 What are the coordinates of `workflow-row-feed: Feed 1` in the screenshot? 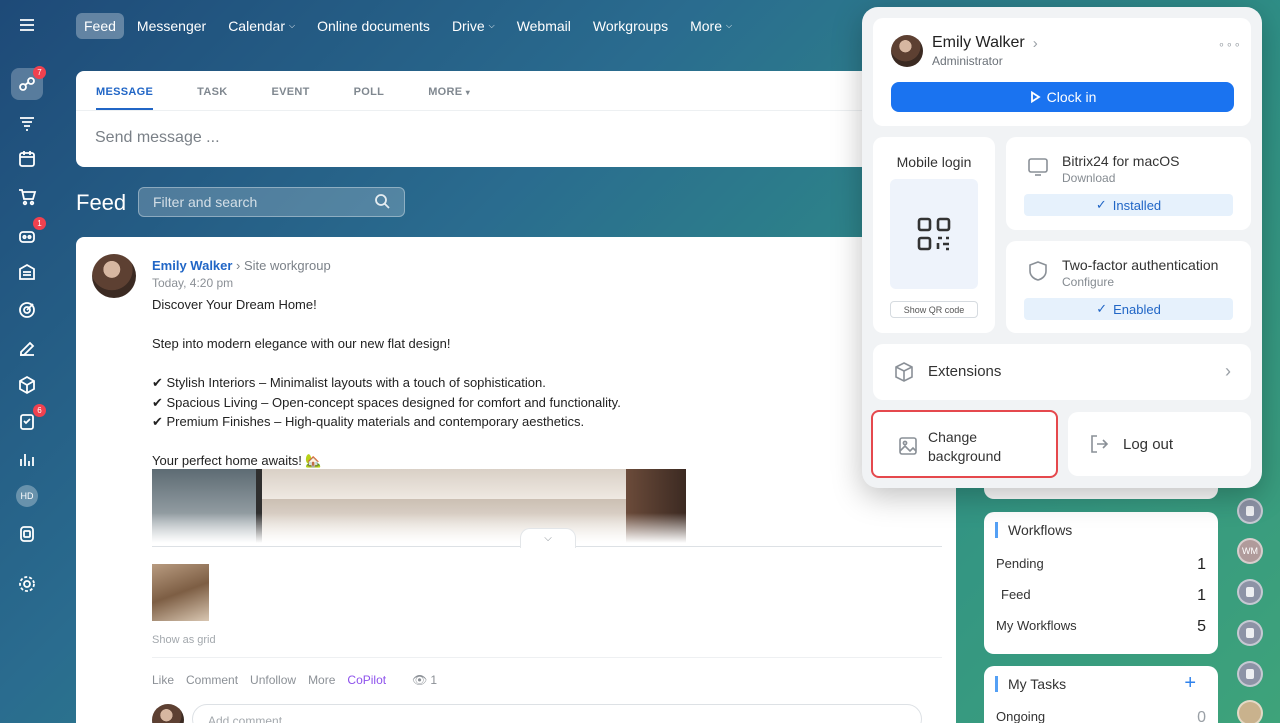 It's located at (1101, 596).